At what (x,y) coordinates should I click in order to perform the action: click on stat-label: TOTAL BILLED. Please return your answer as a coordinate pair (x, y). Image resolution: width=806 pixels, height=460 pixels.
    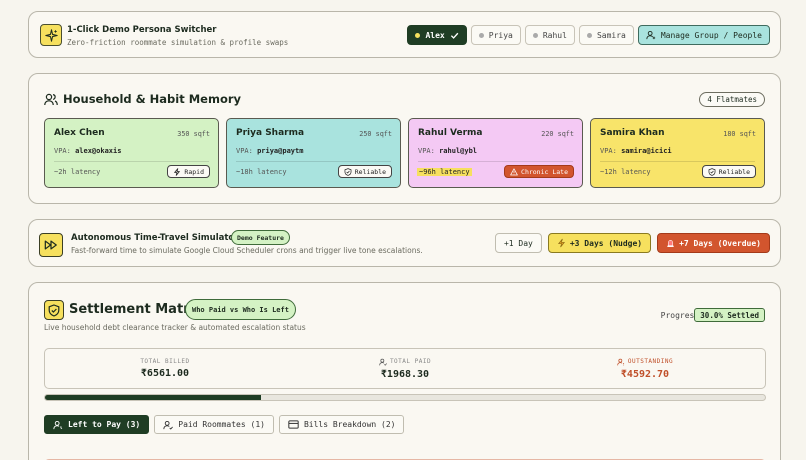
    Looking at the image, I should click on (165, 361).